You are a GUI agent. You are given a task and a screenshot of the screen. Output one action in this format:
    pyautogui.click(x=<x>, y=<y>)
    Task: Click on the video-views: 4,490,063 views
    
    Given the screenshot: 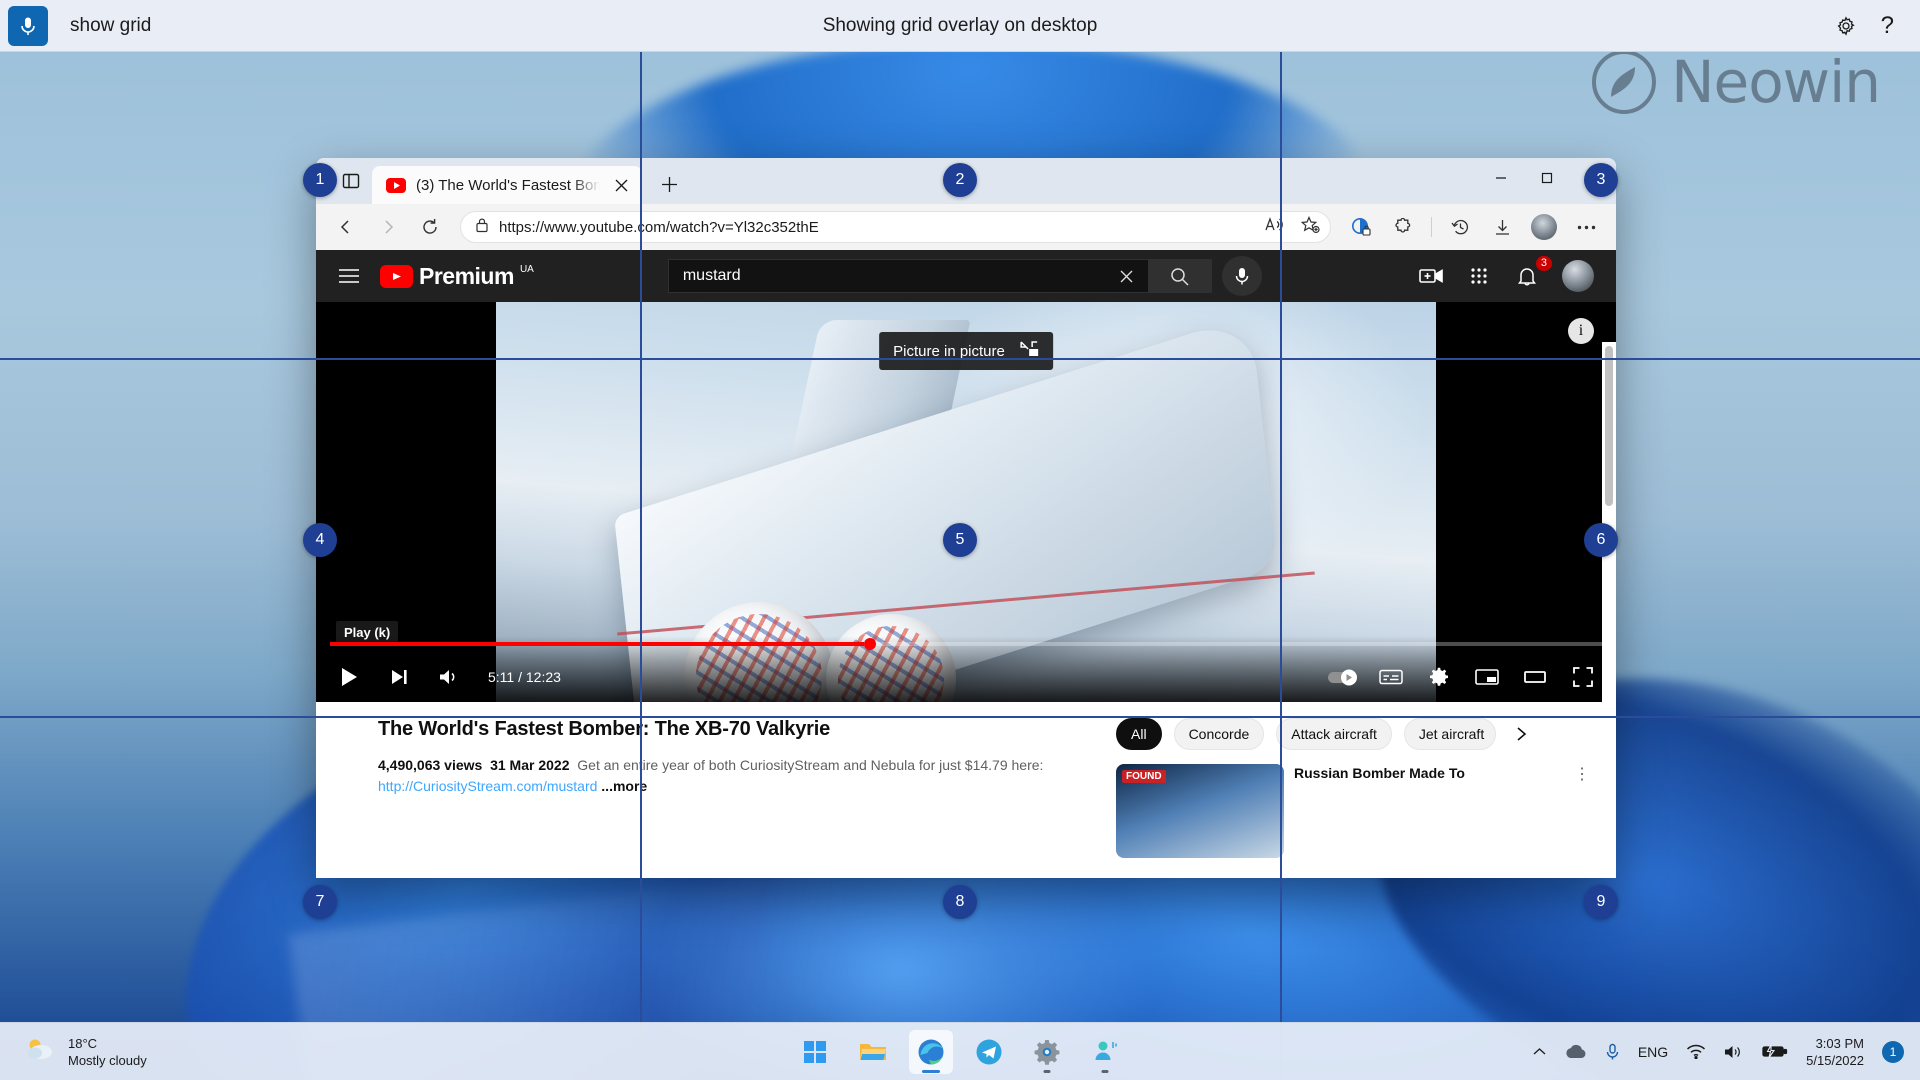 What is the action you would take?
    pyautogui.click(x=430, y=765)
    